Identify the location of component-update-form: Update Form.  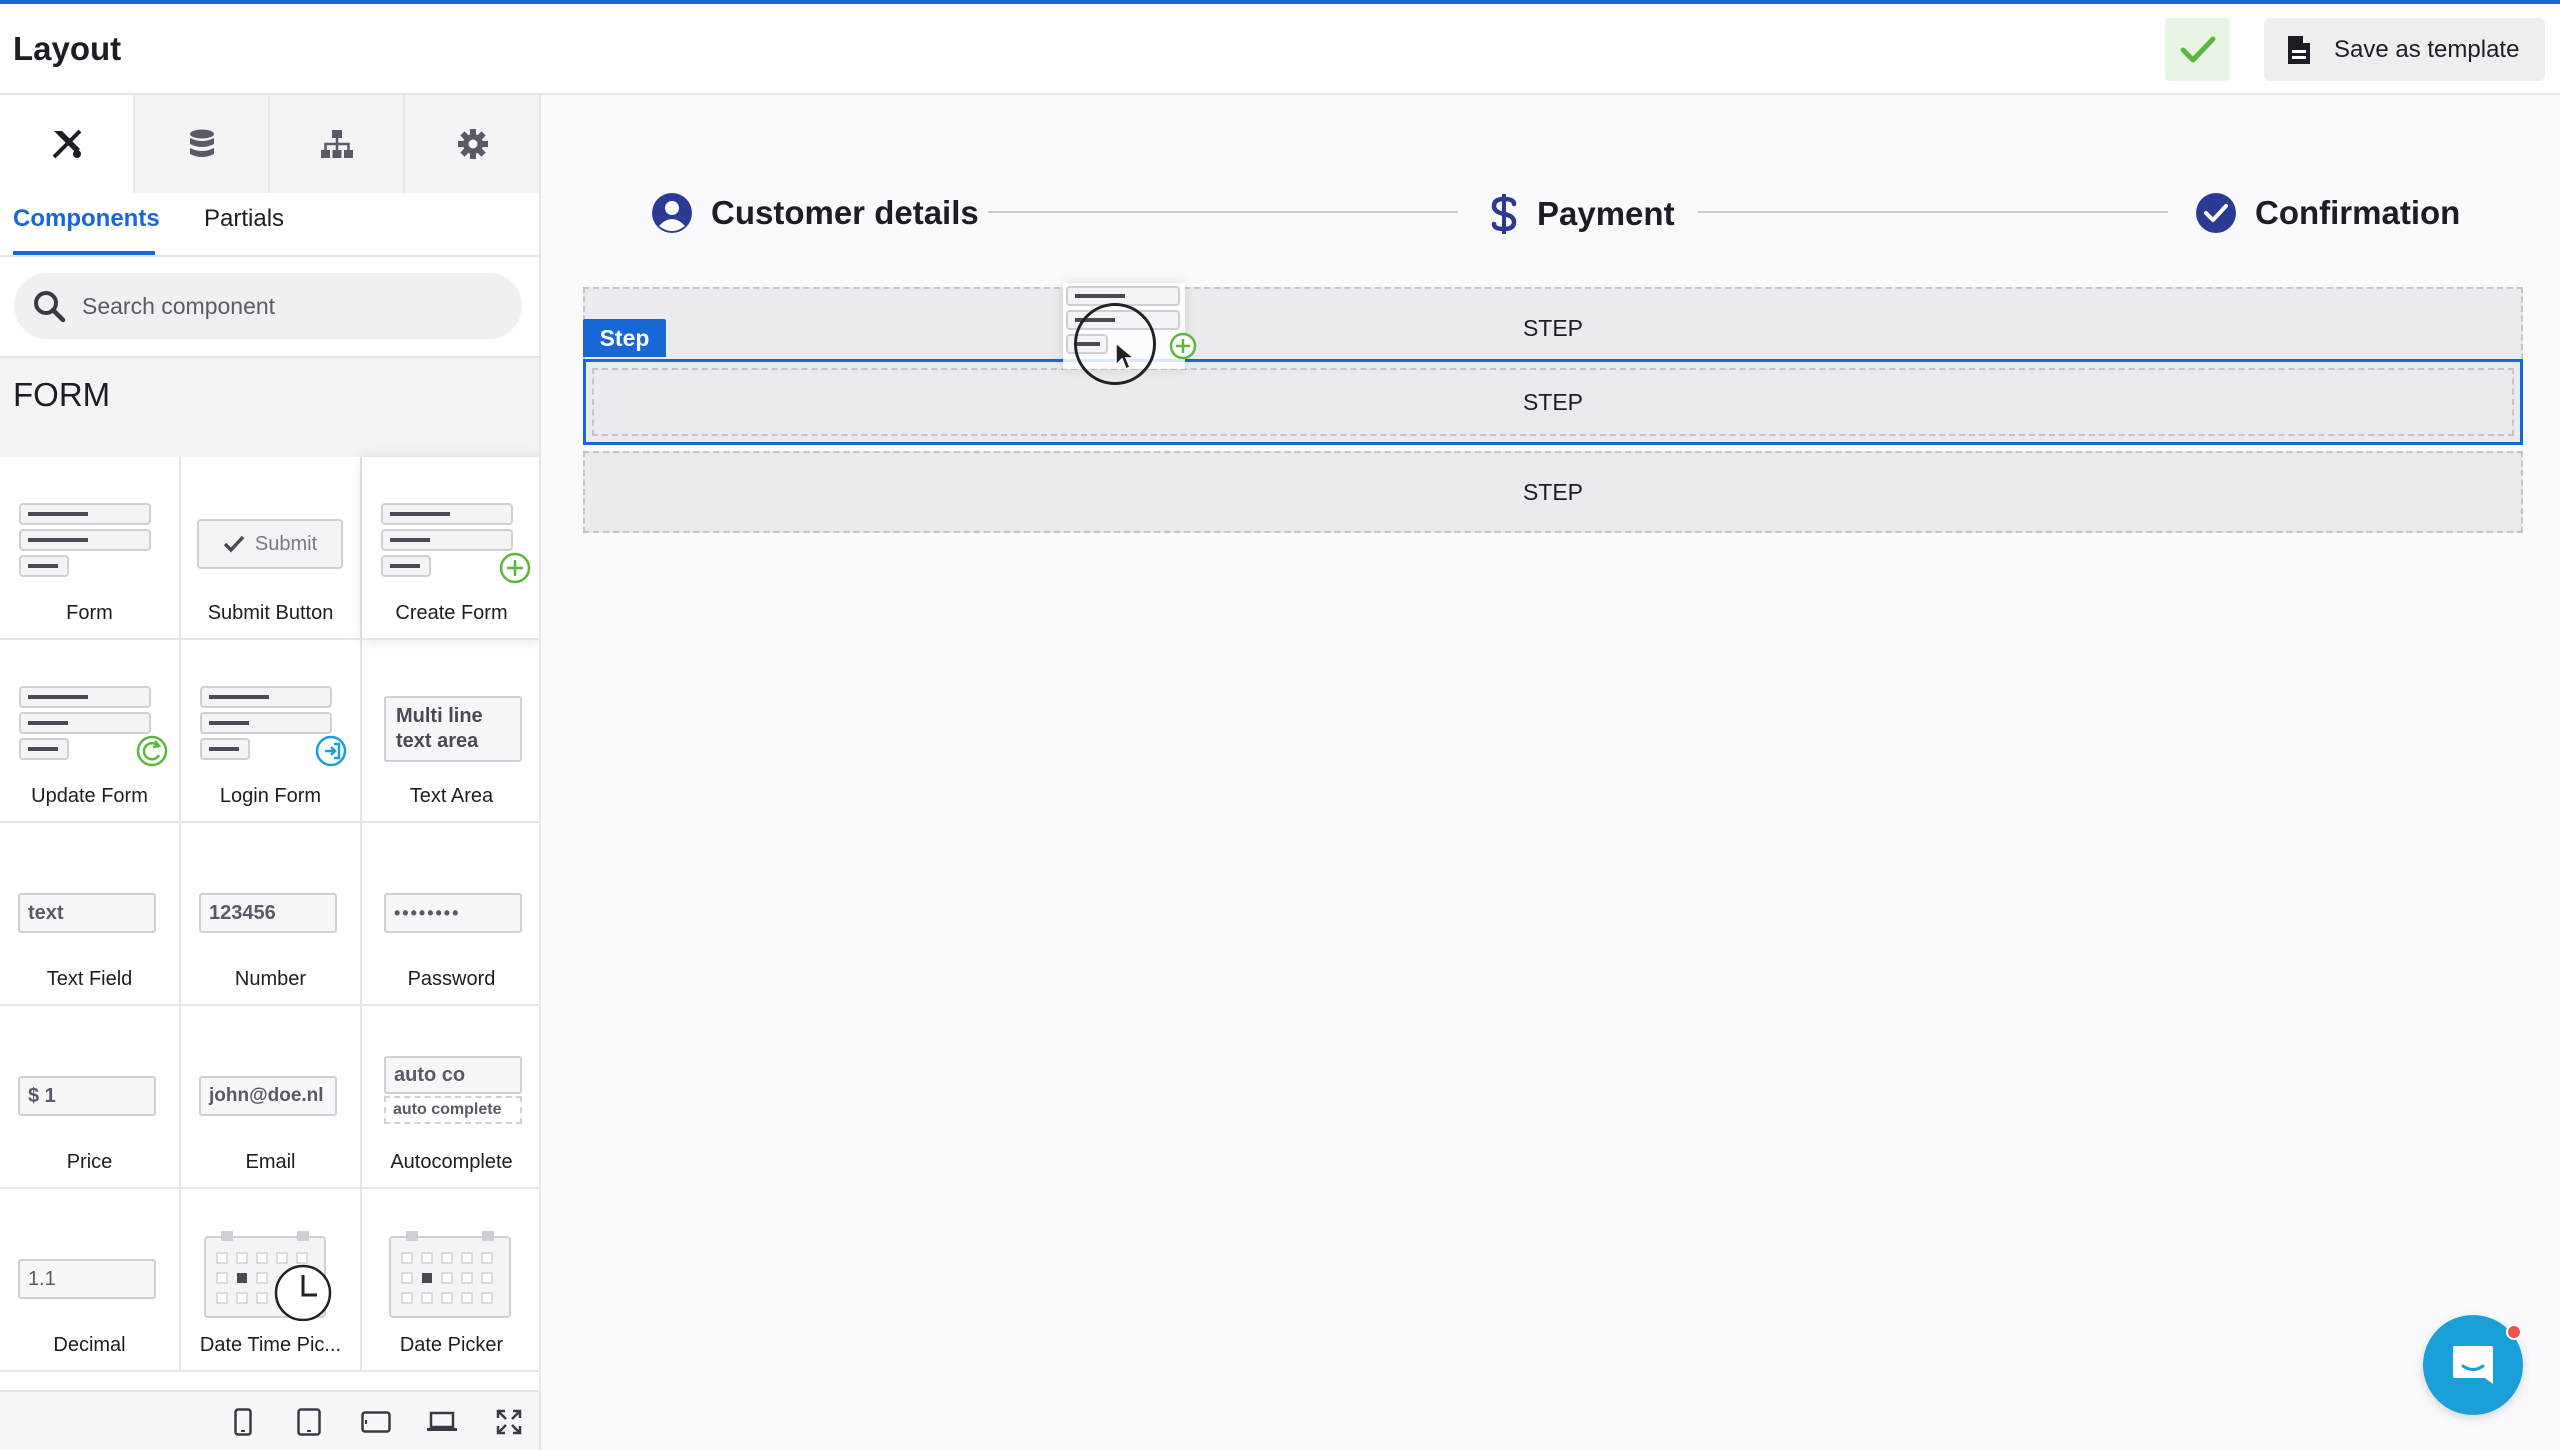
(90, 731).